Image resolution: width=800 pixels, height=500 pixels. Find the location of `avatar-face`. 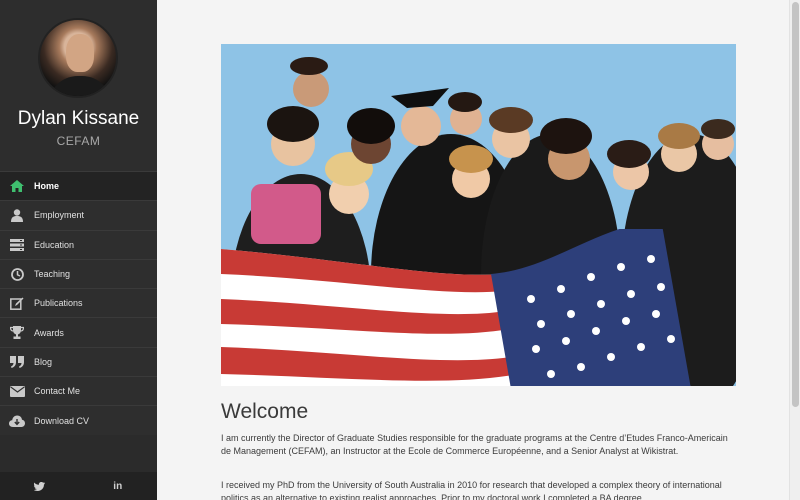

avatar-face is located at coordinates (80, 53).